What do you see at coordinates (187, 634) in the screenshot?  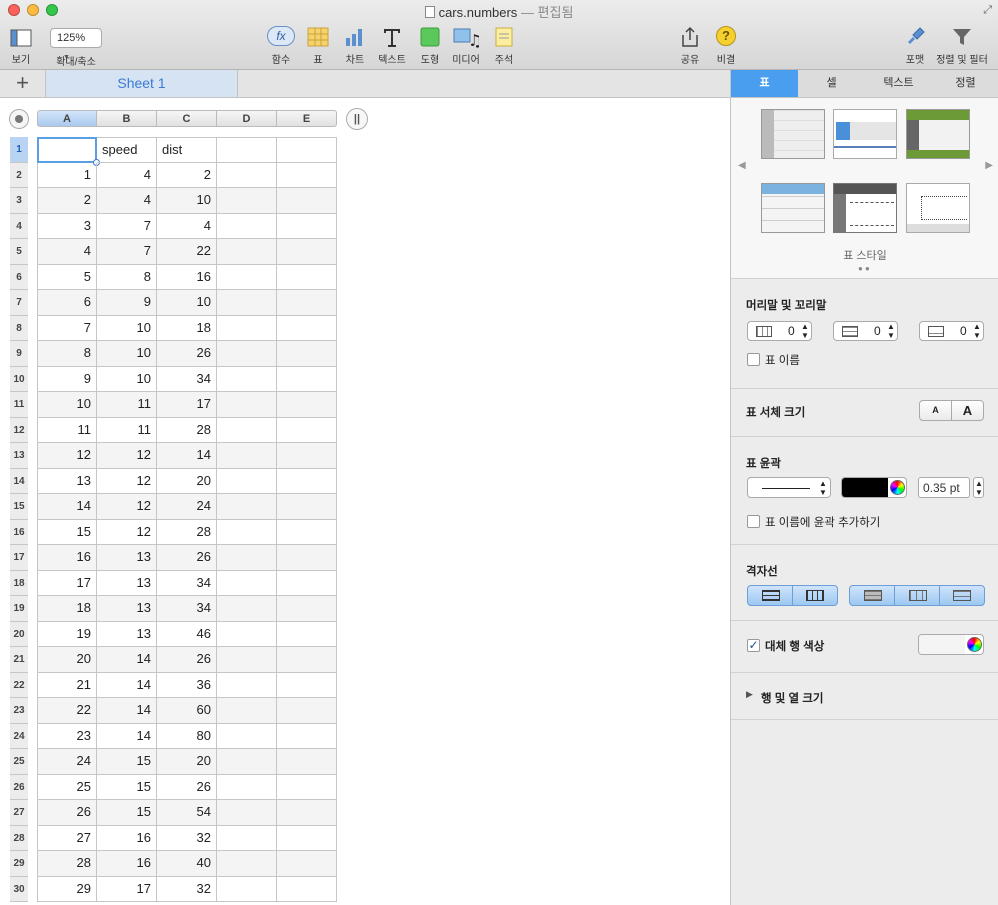 I see `table-cell: 46` at bounding box center [187, 634].